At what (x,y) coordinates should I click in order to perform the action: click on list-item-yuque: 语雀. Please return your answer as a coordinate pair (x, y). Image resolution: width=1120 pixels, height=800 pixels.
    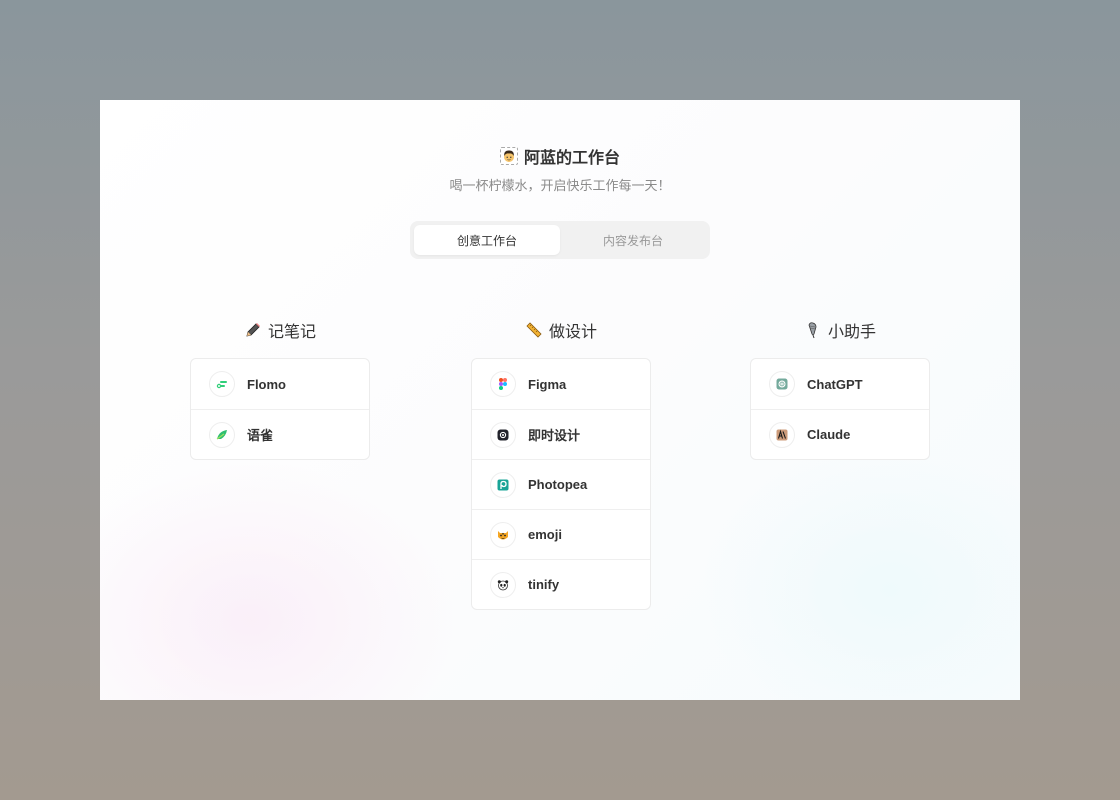
    Looking at the image, I should click on (280, 434).